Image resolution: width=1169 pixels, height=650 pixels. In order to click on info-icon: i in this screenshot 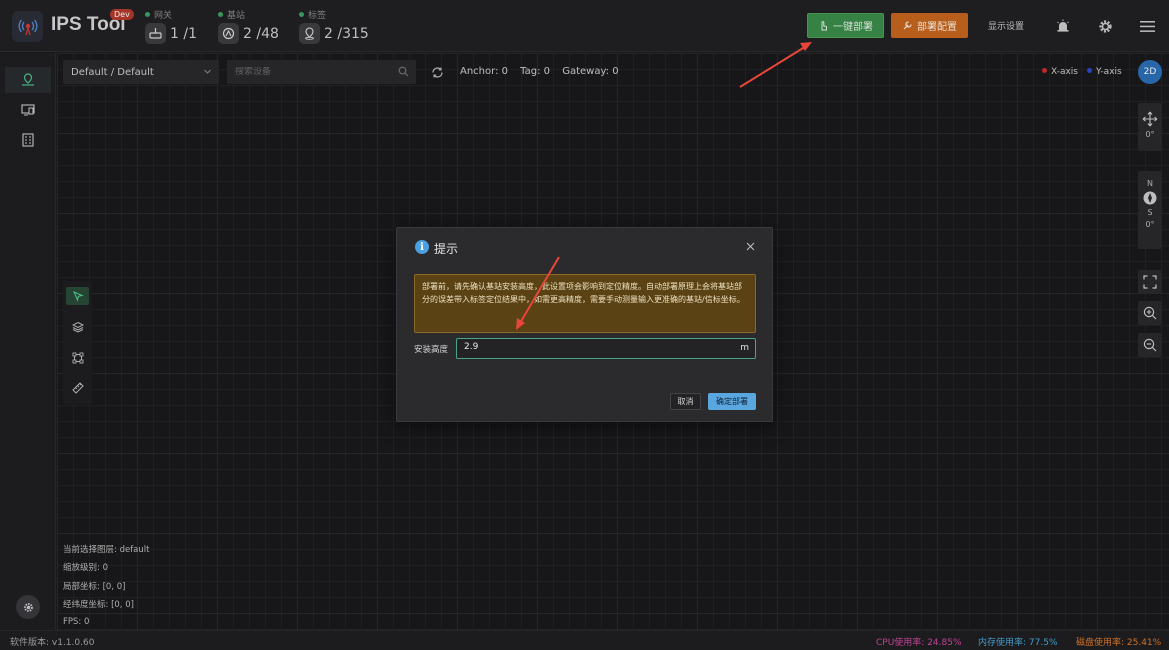, I will do `click(422, 247)`.